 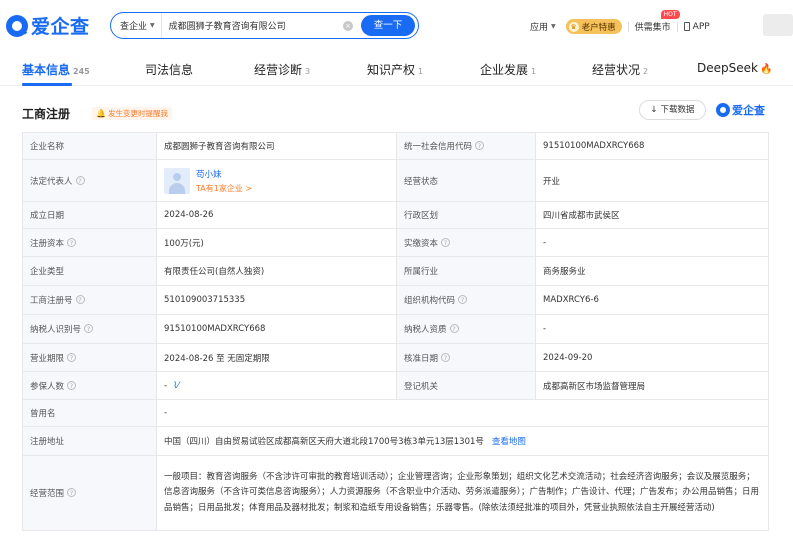 What do you see at coordinates (89, 215) in the screenshot?
I see `found-date-label: 成立日期` at bounding box center [89, 215].